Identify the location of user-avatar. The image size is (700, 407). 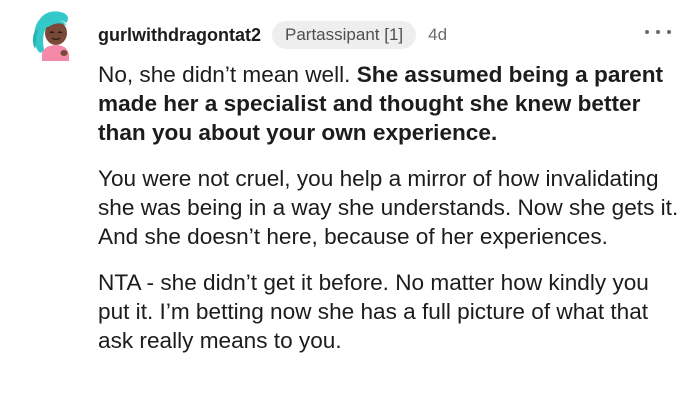
(53, 36).